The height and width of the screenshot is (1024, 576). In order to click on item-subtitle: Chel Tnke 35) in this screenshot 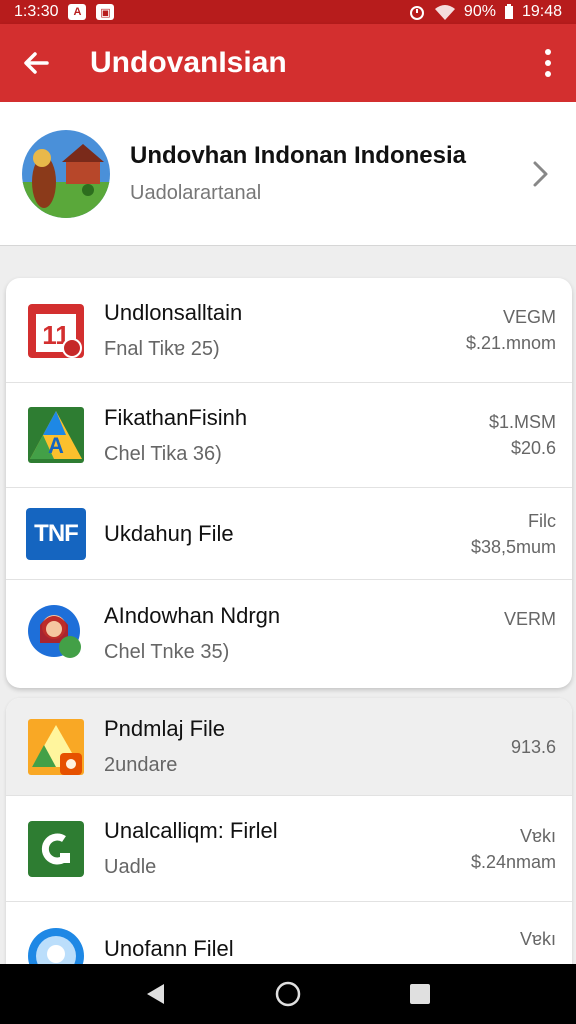, I will do `click(167, 651)`.